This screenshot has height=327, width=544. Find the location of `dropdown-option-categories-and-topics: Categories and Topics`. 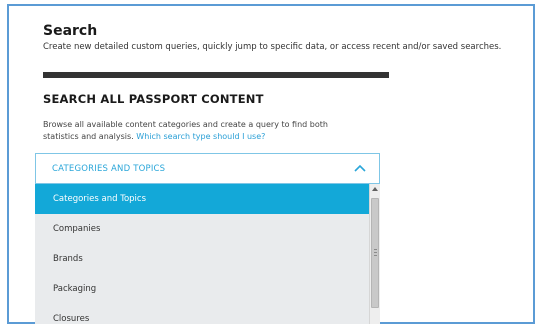

dropdown-option-categories-and-topics: Categories and Topics is located at coordinates (202, 199).